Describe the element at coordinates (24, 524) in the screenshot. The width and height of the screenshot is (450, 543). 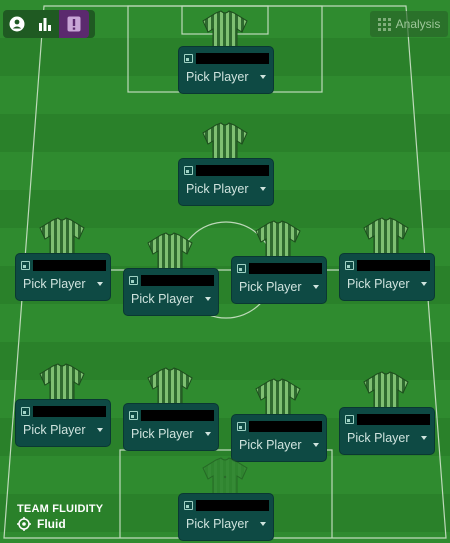
I see `fluidity-icon` at that location.